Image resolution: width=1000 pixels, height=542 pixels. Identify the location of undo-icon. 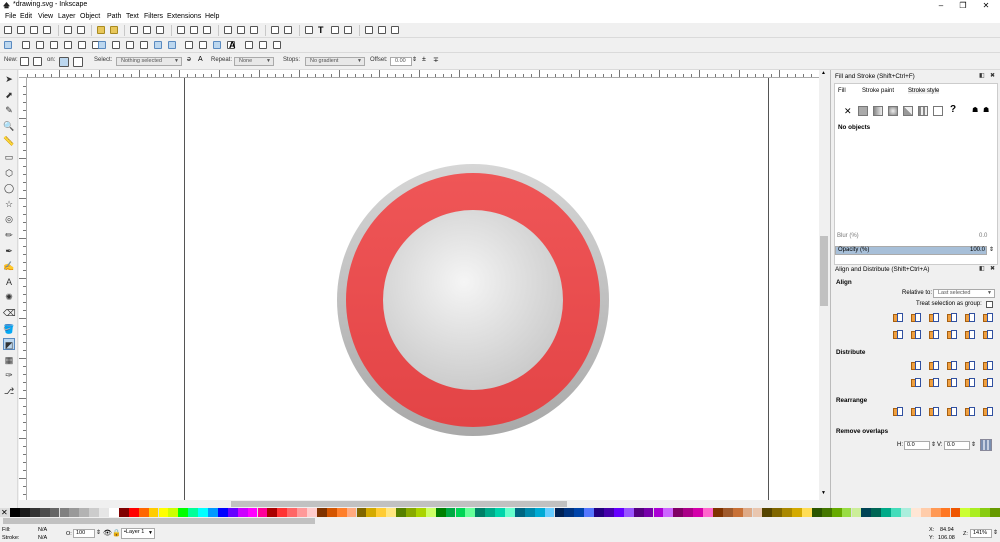
(101, 30).